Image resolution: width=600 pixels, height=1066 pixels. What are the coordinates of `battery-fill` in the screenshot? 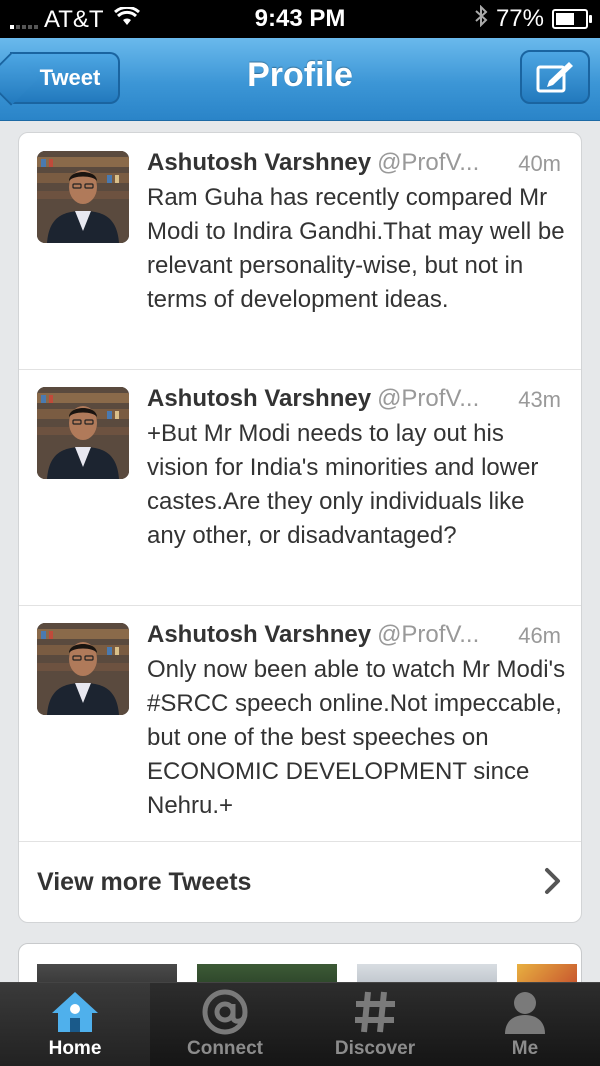 It's located at (565, 19).